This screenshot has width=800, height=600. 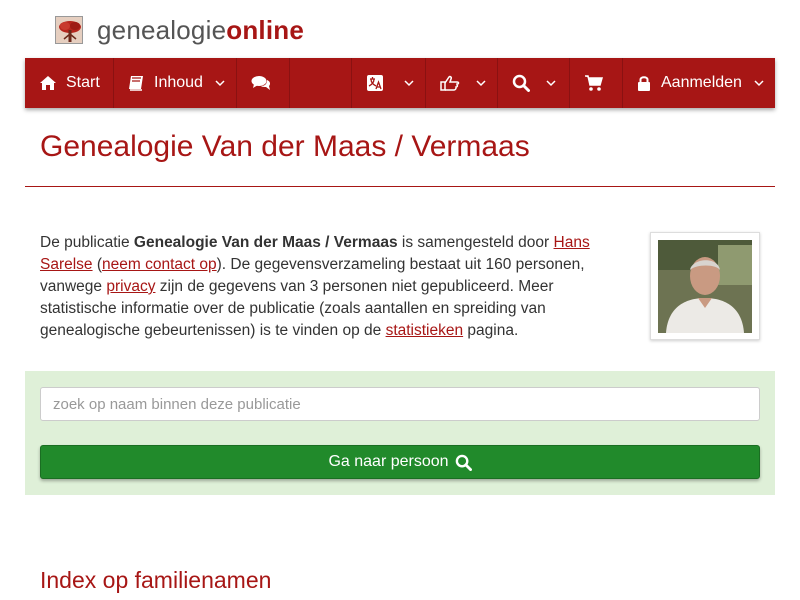 I want to click on nav-content-label: Inhoud, so click(x=178, y=82).